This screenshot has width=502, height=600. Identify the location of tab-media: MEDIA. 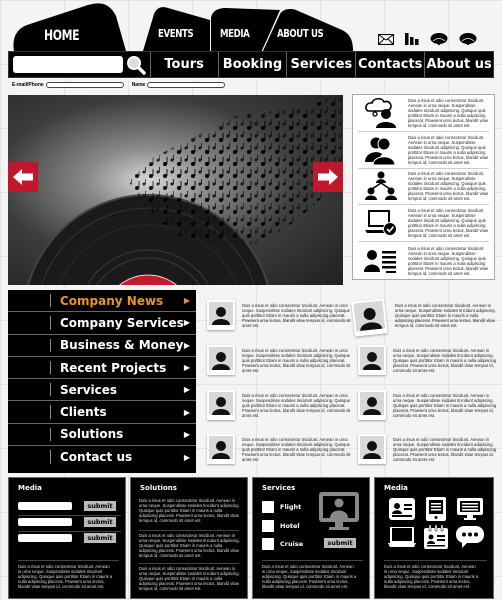
(235, 33).